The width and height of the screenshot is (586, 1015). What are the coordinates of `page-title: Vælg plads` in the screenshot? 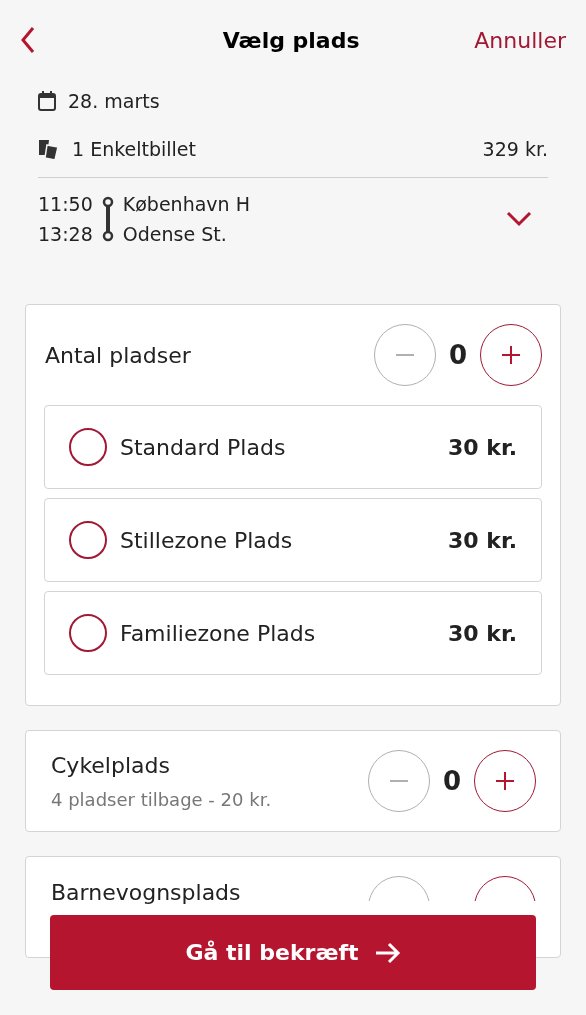 It's located at (291, 40).